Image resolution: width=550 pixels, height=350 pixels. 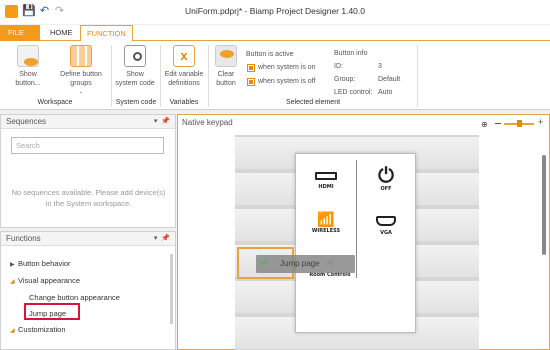 What do you see at coordinates (251, 82) in the screenshot?
I see `when-off-checkbox` at bounding box center [251, 82].